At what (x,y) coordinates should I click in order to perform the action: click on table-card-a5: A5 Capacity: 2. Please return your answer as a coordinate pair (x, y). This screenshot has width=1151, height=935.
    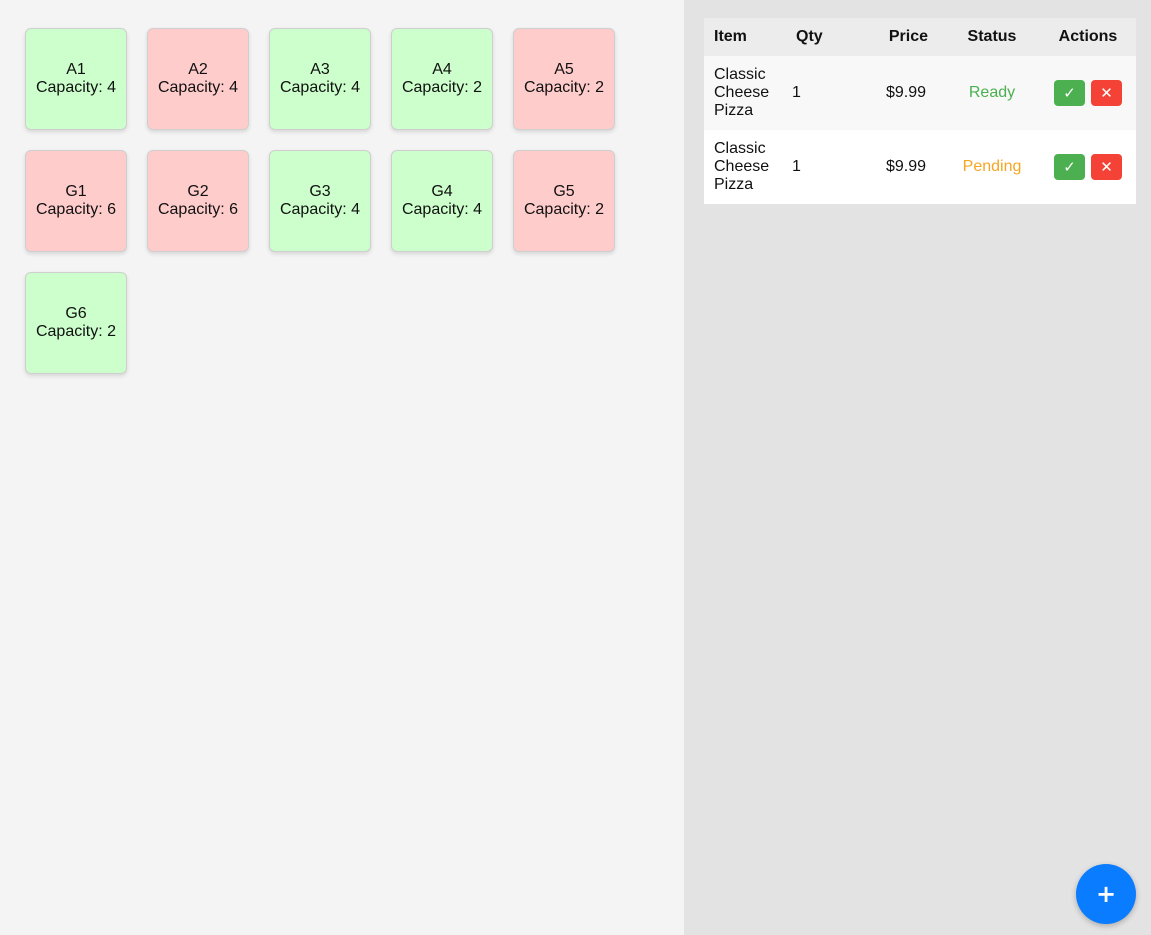
    Looking at the image, I should click on (564, 79).